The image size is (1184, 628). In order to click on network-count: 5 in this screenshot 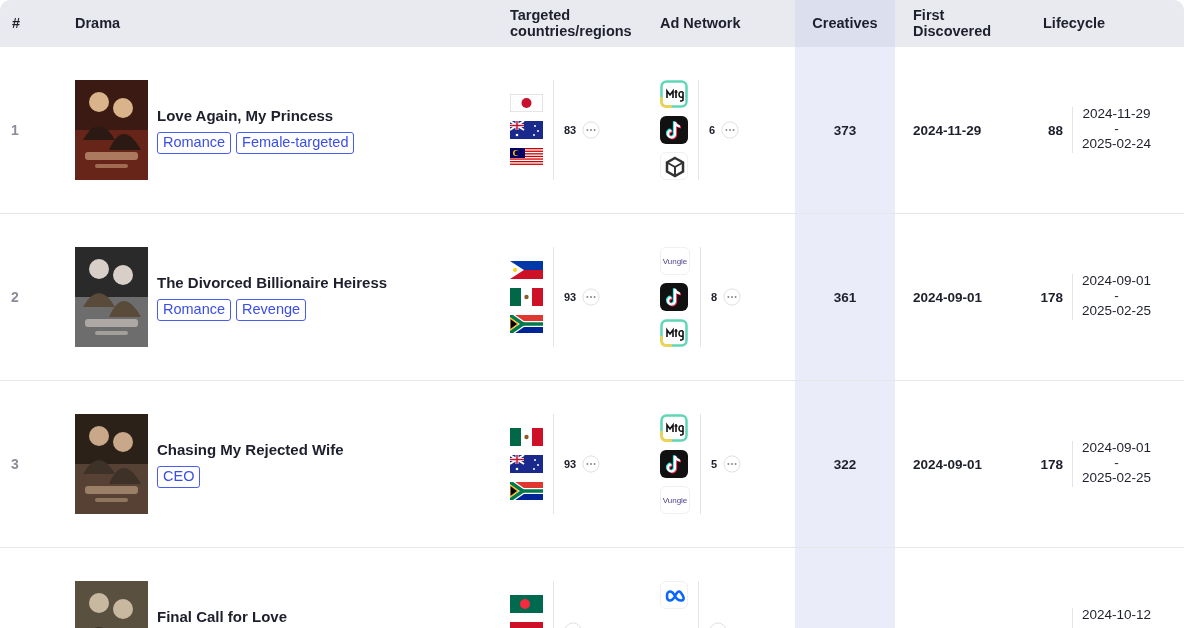, I will do `click(714, 464)`.